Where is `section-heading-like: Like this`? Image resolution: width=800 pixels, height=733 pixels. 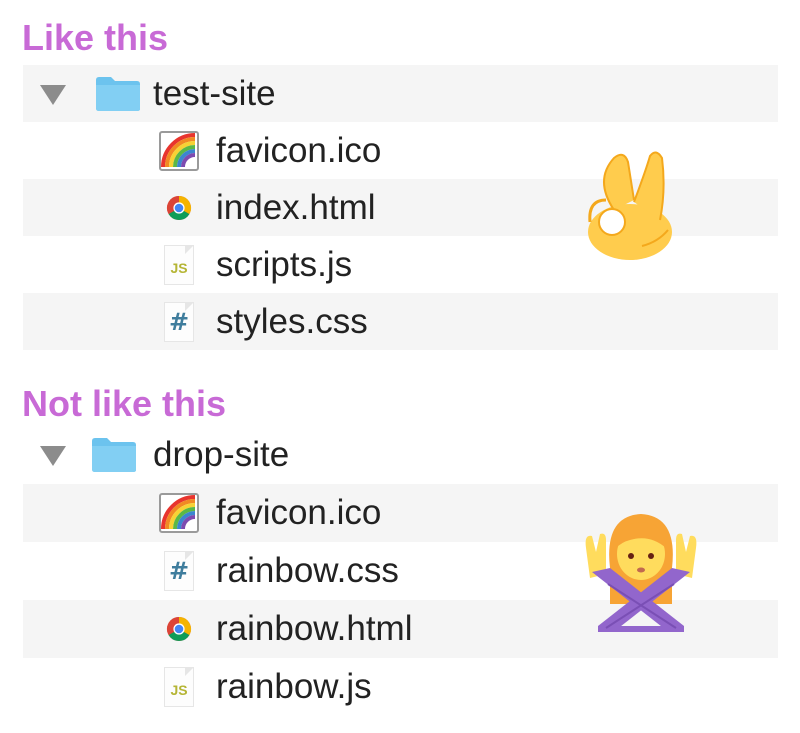
section-heading-like: Like this is located at coordinates (95, 37).